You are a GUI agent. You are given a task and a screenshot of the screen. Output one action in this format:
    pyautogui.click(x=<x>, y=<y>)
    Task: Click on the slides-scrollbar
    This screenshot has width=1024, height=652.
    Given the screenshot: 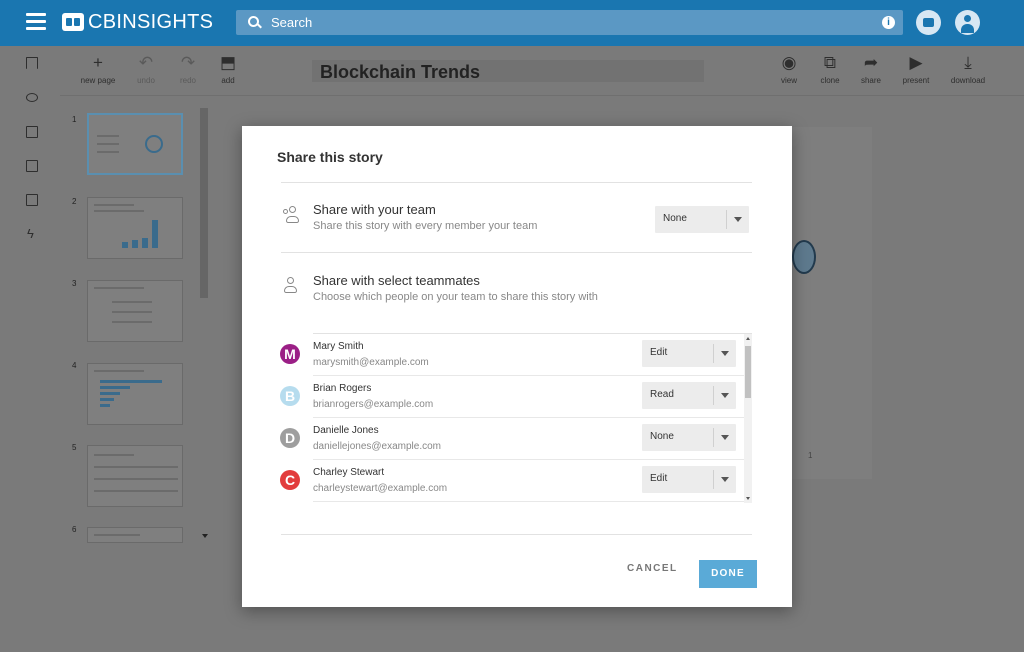 What is the action you would take?
    pyautogui.click(x=204, y=203)
    